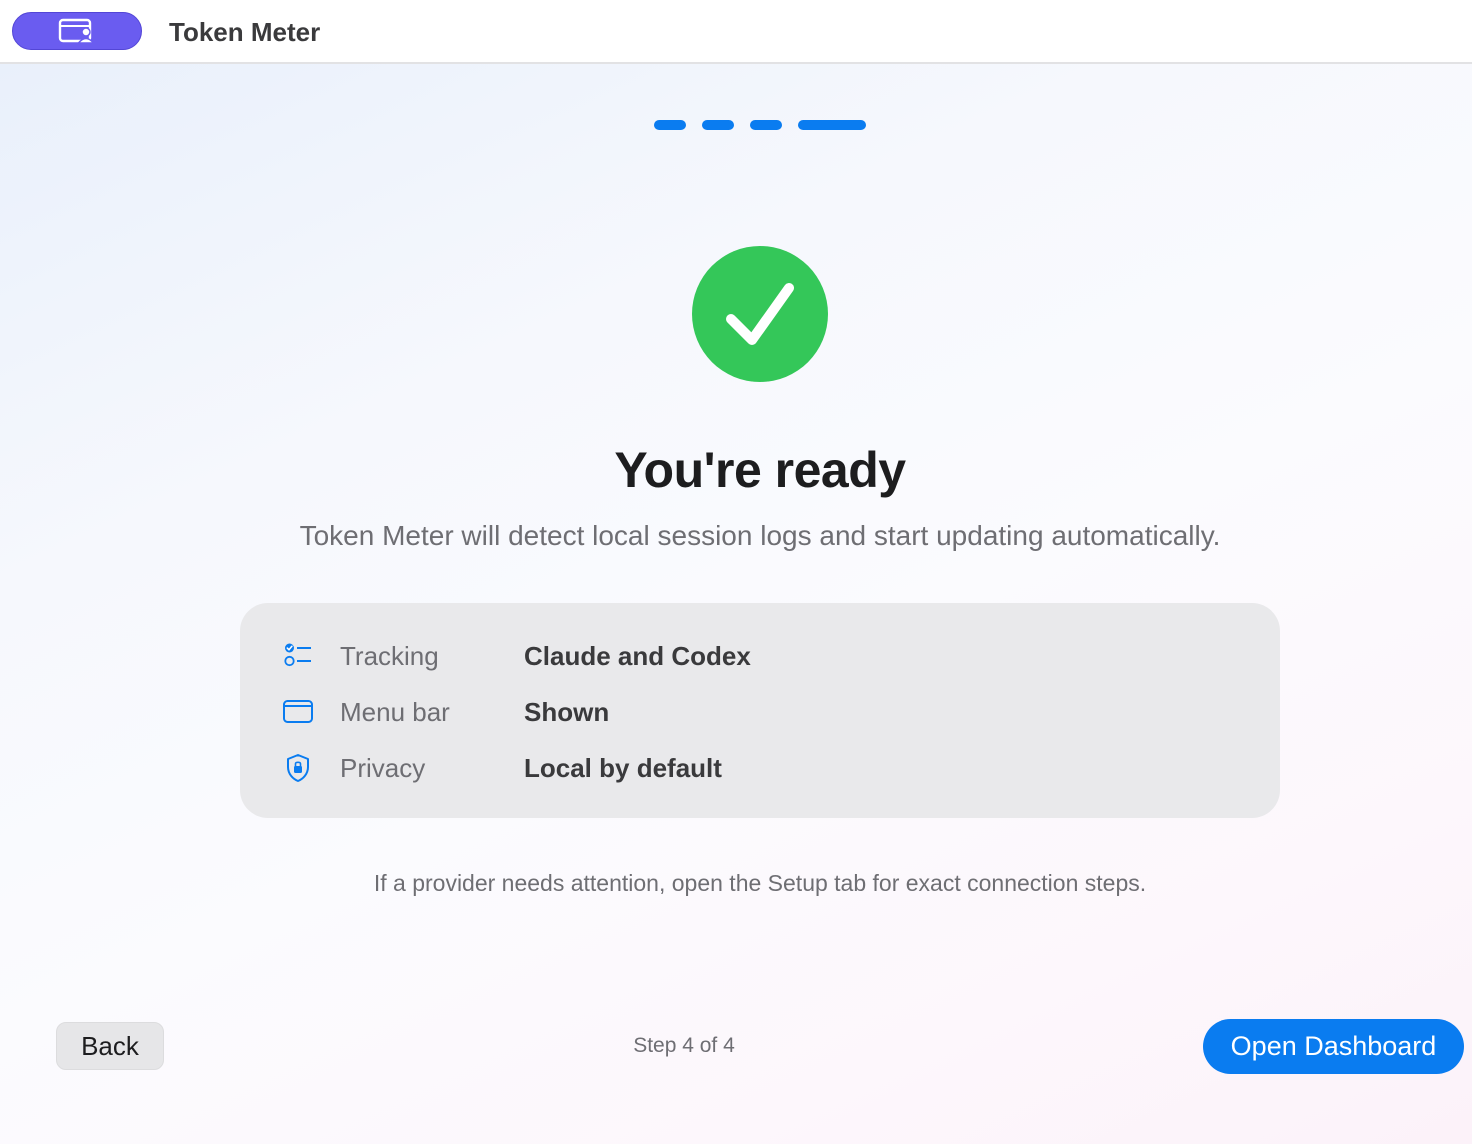 The image size is (1472, 1144). What do you see at coordinates (684, 1045) in the screenshot?
I see `step-counter: Step 4 of 4` at bounding box center [684, 1045].